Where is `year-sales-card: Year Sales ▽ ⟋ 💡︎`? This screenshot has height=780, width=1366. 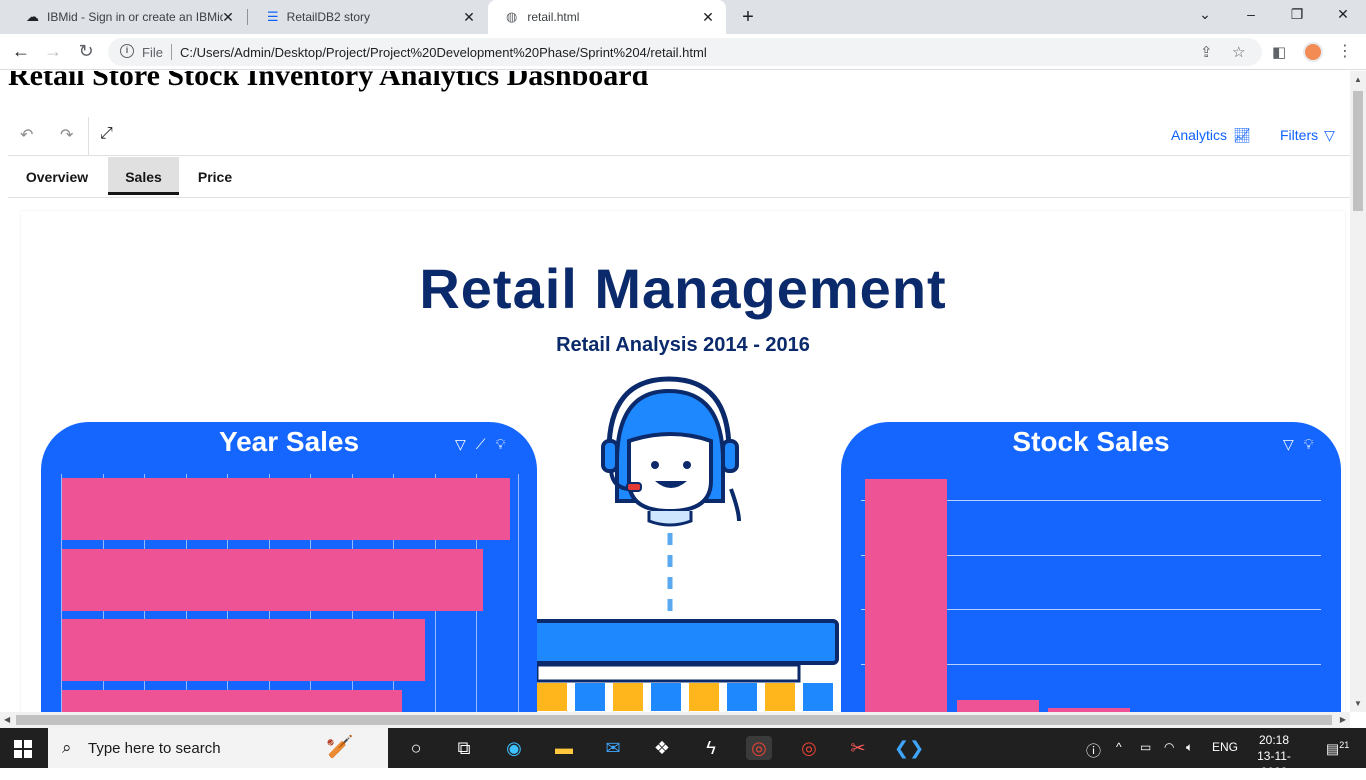 year-sales-card: Year Sales ▽ ⟋ 💡︎ is located at coordinates (289, 567).